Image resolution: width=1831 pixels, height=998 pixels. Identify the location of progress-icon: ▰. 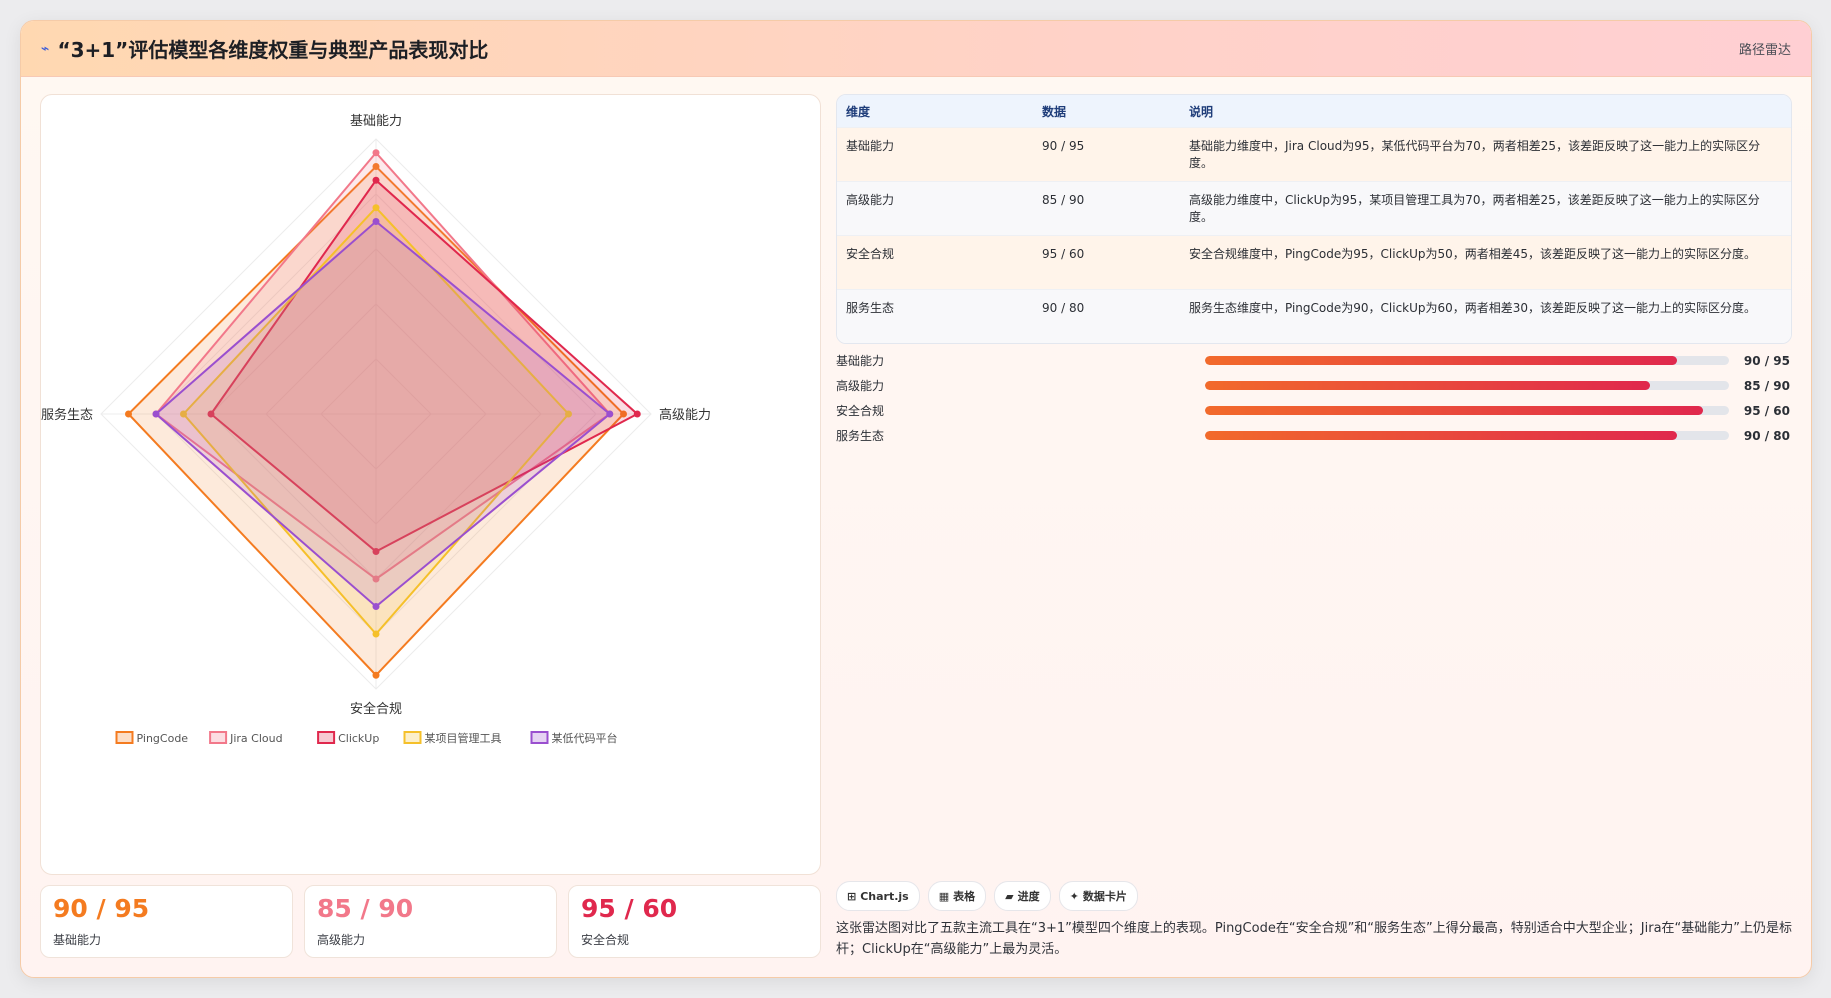
(1009, 896).